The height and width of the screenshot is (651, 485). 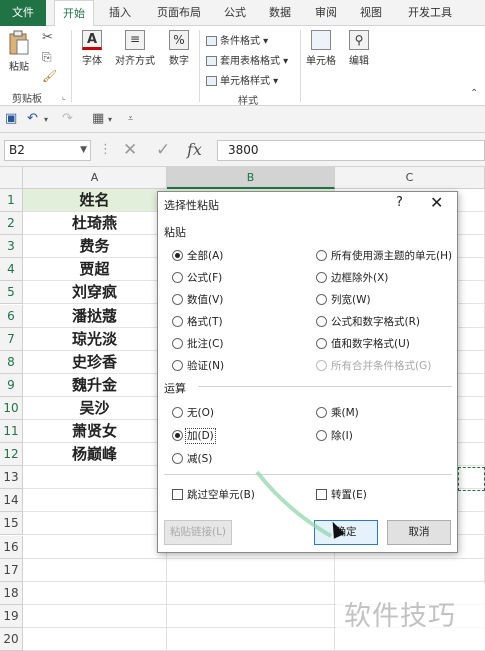 I want to click on cell-a: 杨巅峰, so click(x=95, y=455).